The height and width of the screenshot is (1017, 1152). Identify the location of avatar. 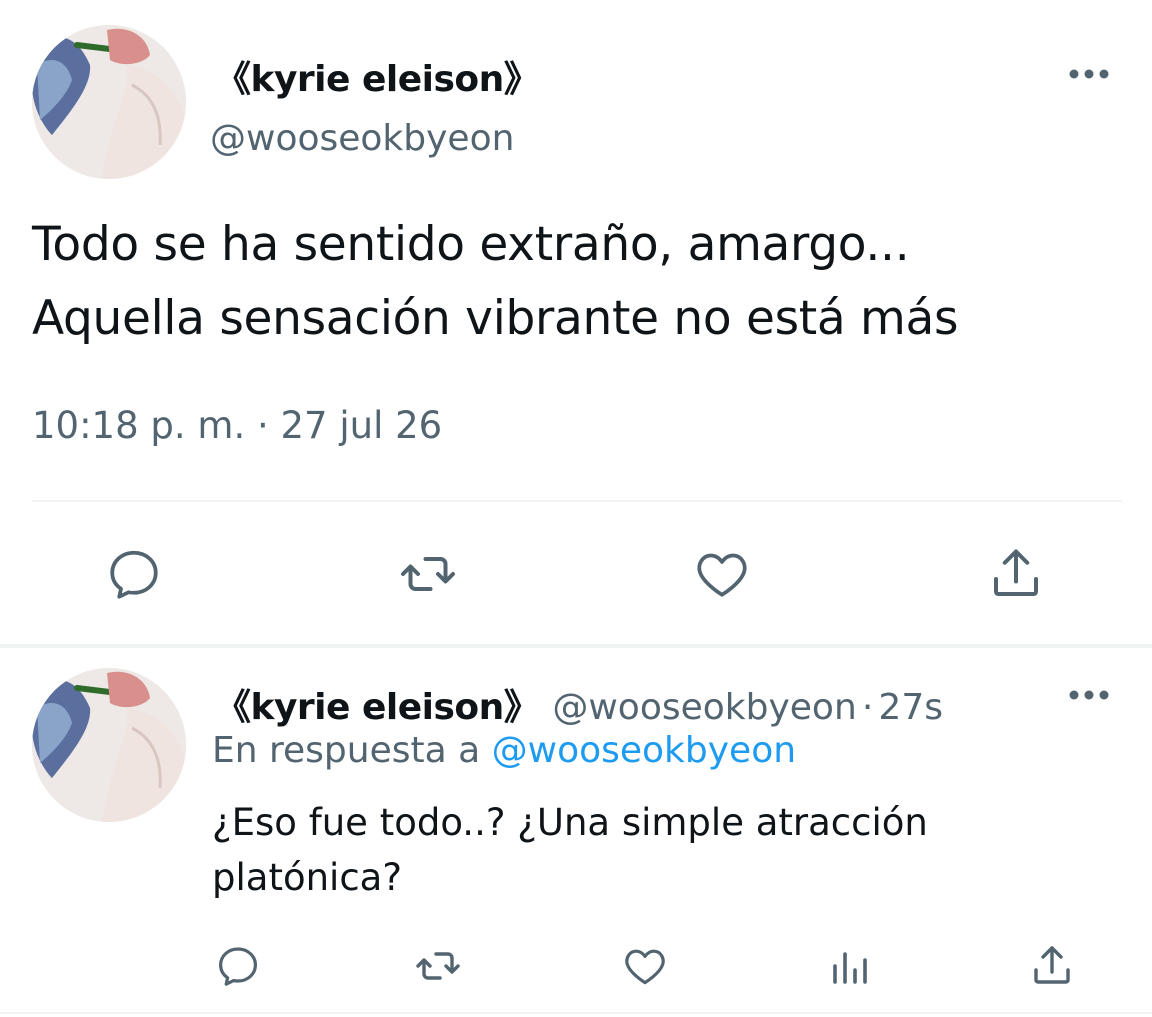
(109, 102).